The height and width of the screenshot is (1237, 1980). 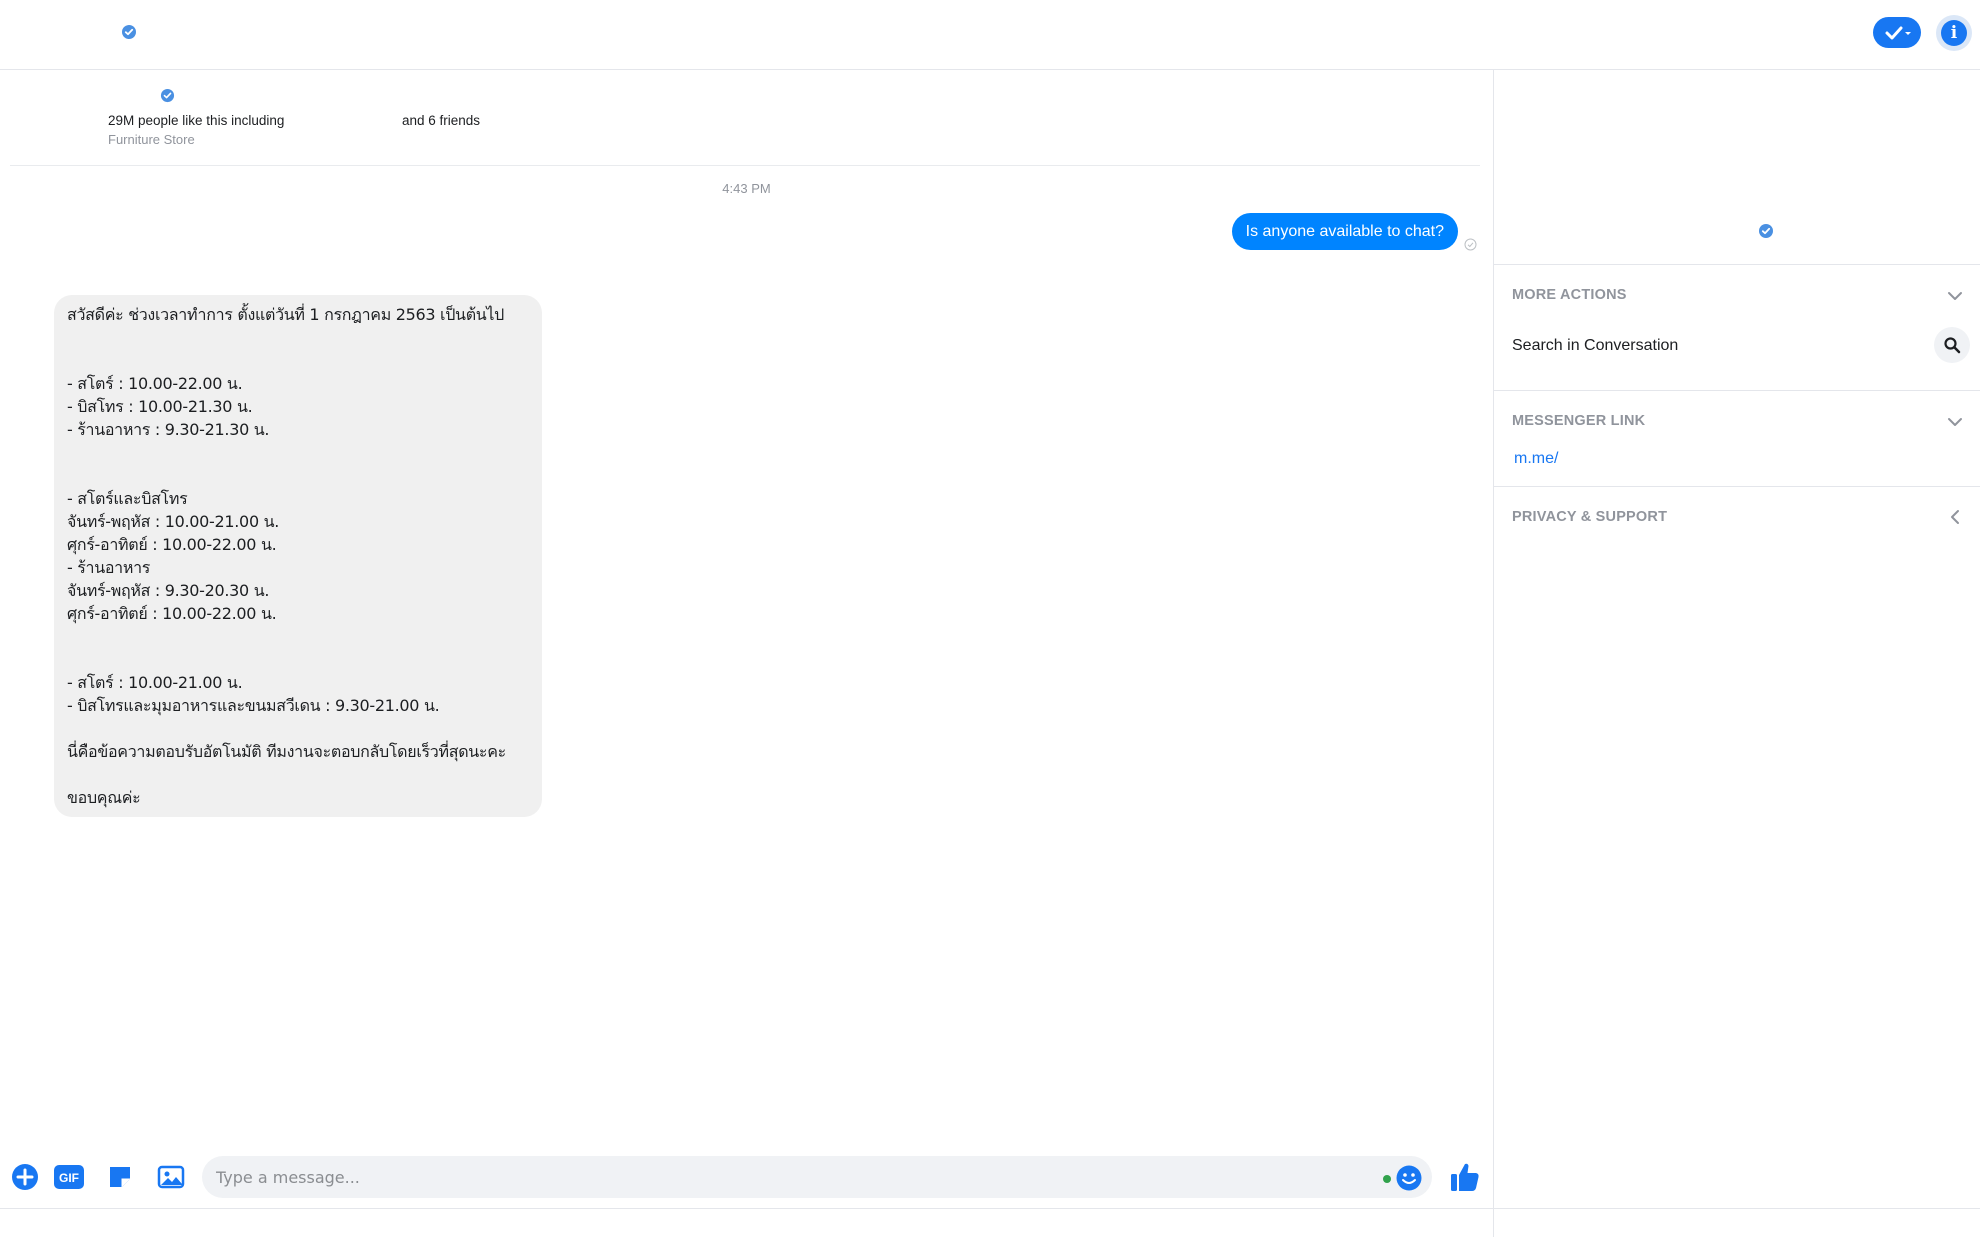 I want to click on message-composer: GIF, so click(x=746, y=1178).